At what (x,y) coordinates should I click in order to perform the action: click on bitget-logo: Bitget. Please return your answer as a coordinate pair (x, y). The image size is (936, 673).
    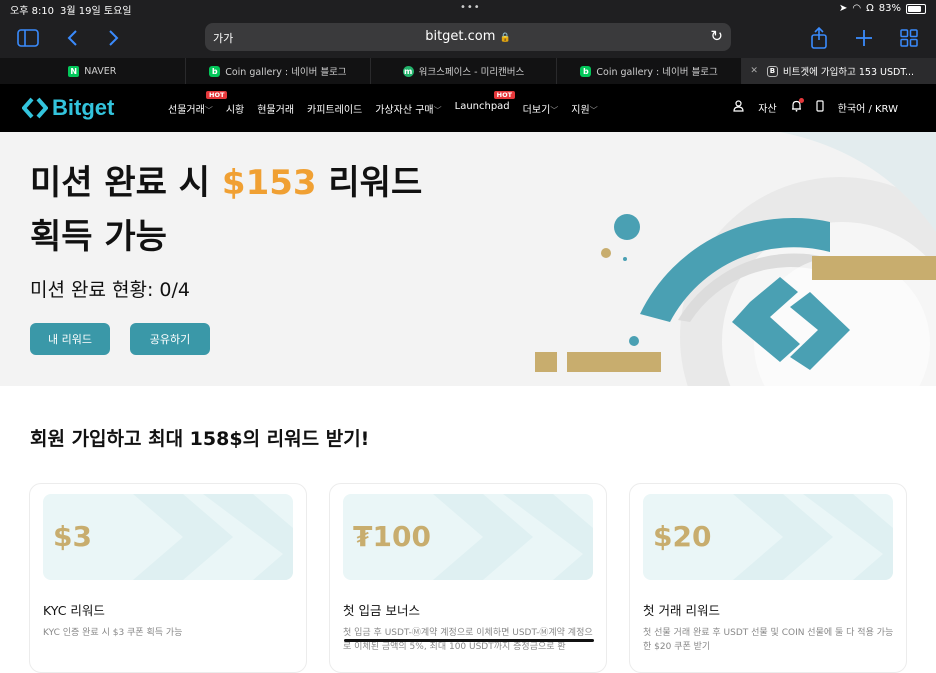
    Looking at the image, I should click on (68, 108).